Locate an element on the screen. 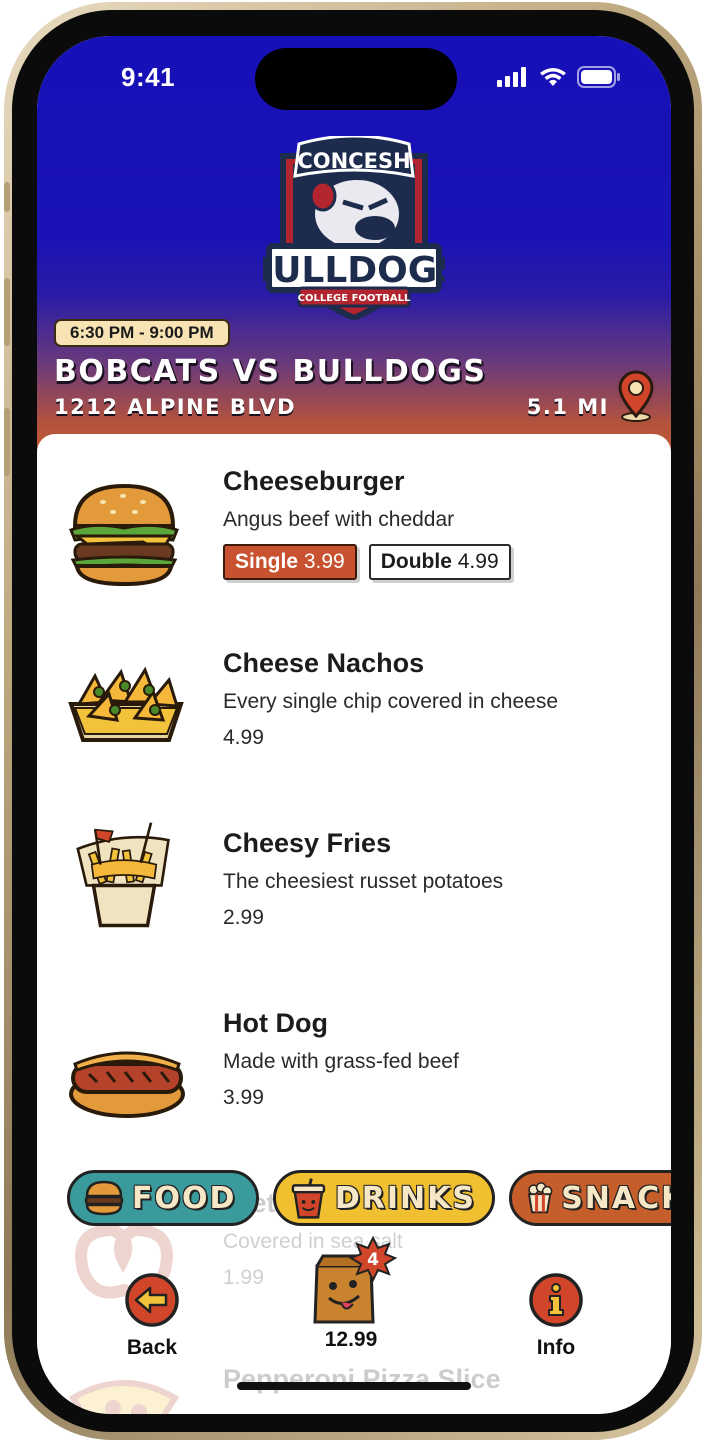 The image size is (706, 1444). category-label: SNACKS is located at coordinates (616, 1198).